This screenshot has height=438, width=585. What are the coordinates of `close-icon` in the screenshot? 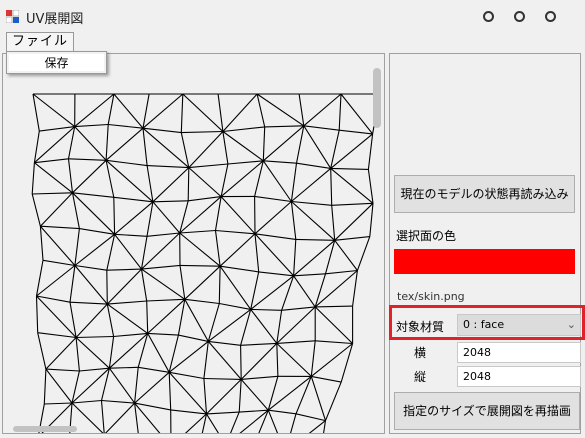 It's located at (550, 16).